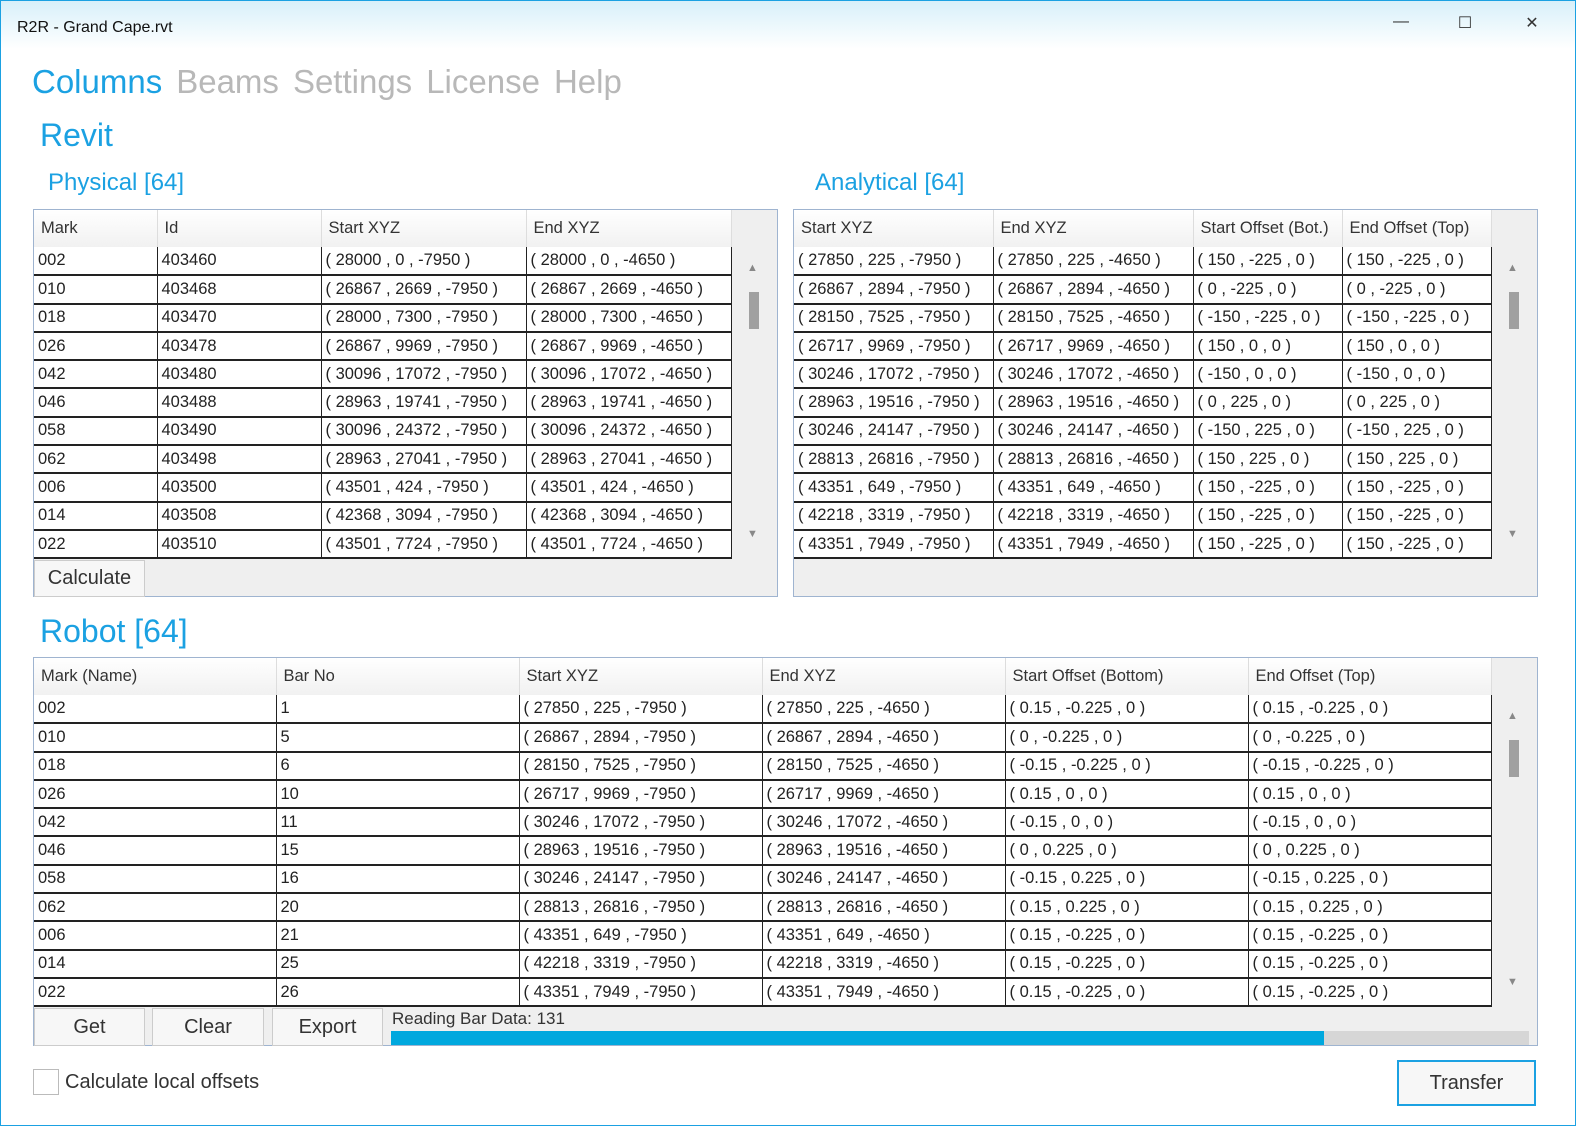  I want to click on table-cell: ( 27850 , 225 , -4650 ), so click(884, 710).